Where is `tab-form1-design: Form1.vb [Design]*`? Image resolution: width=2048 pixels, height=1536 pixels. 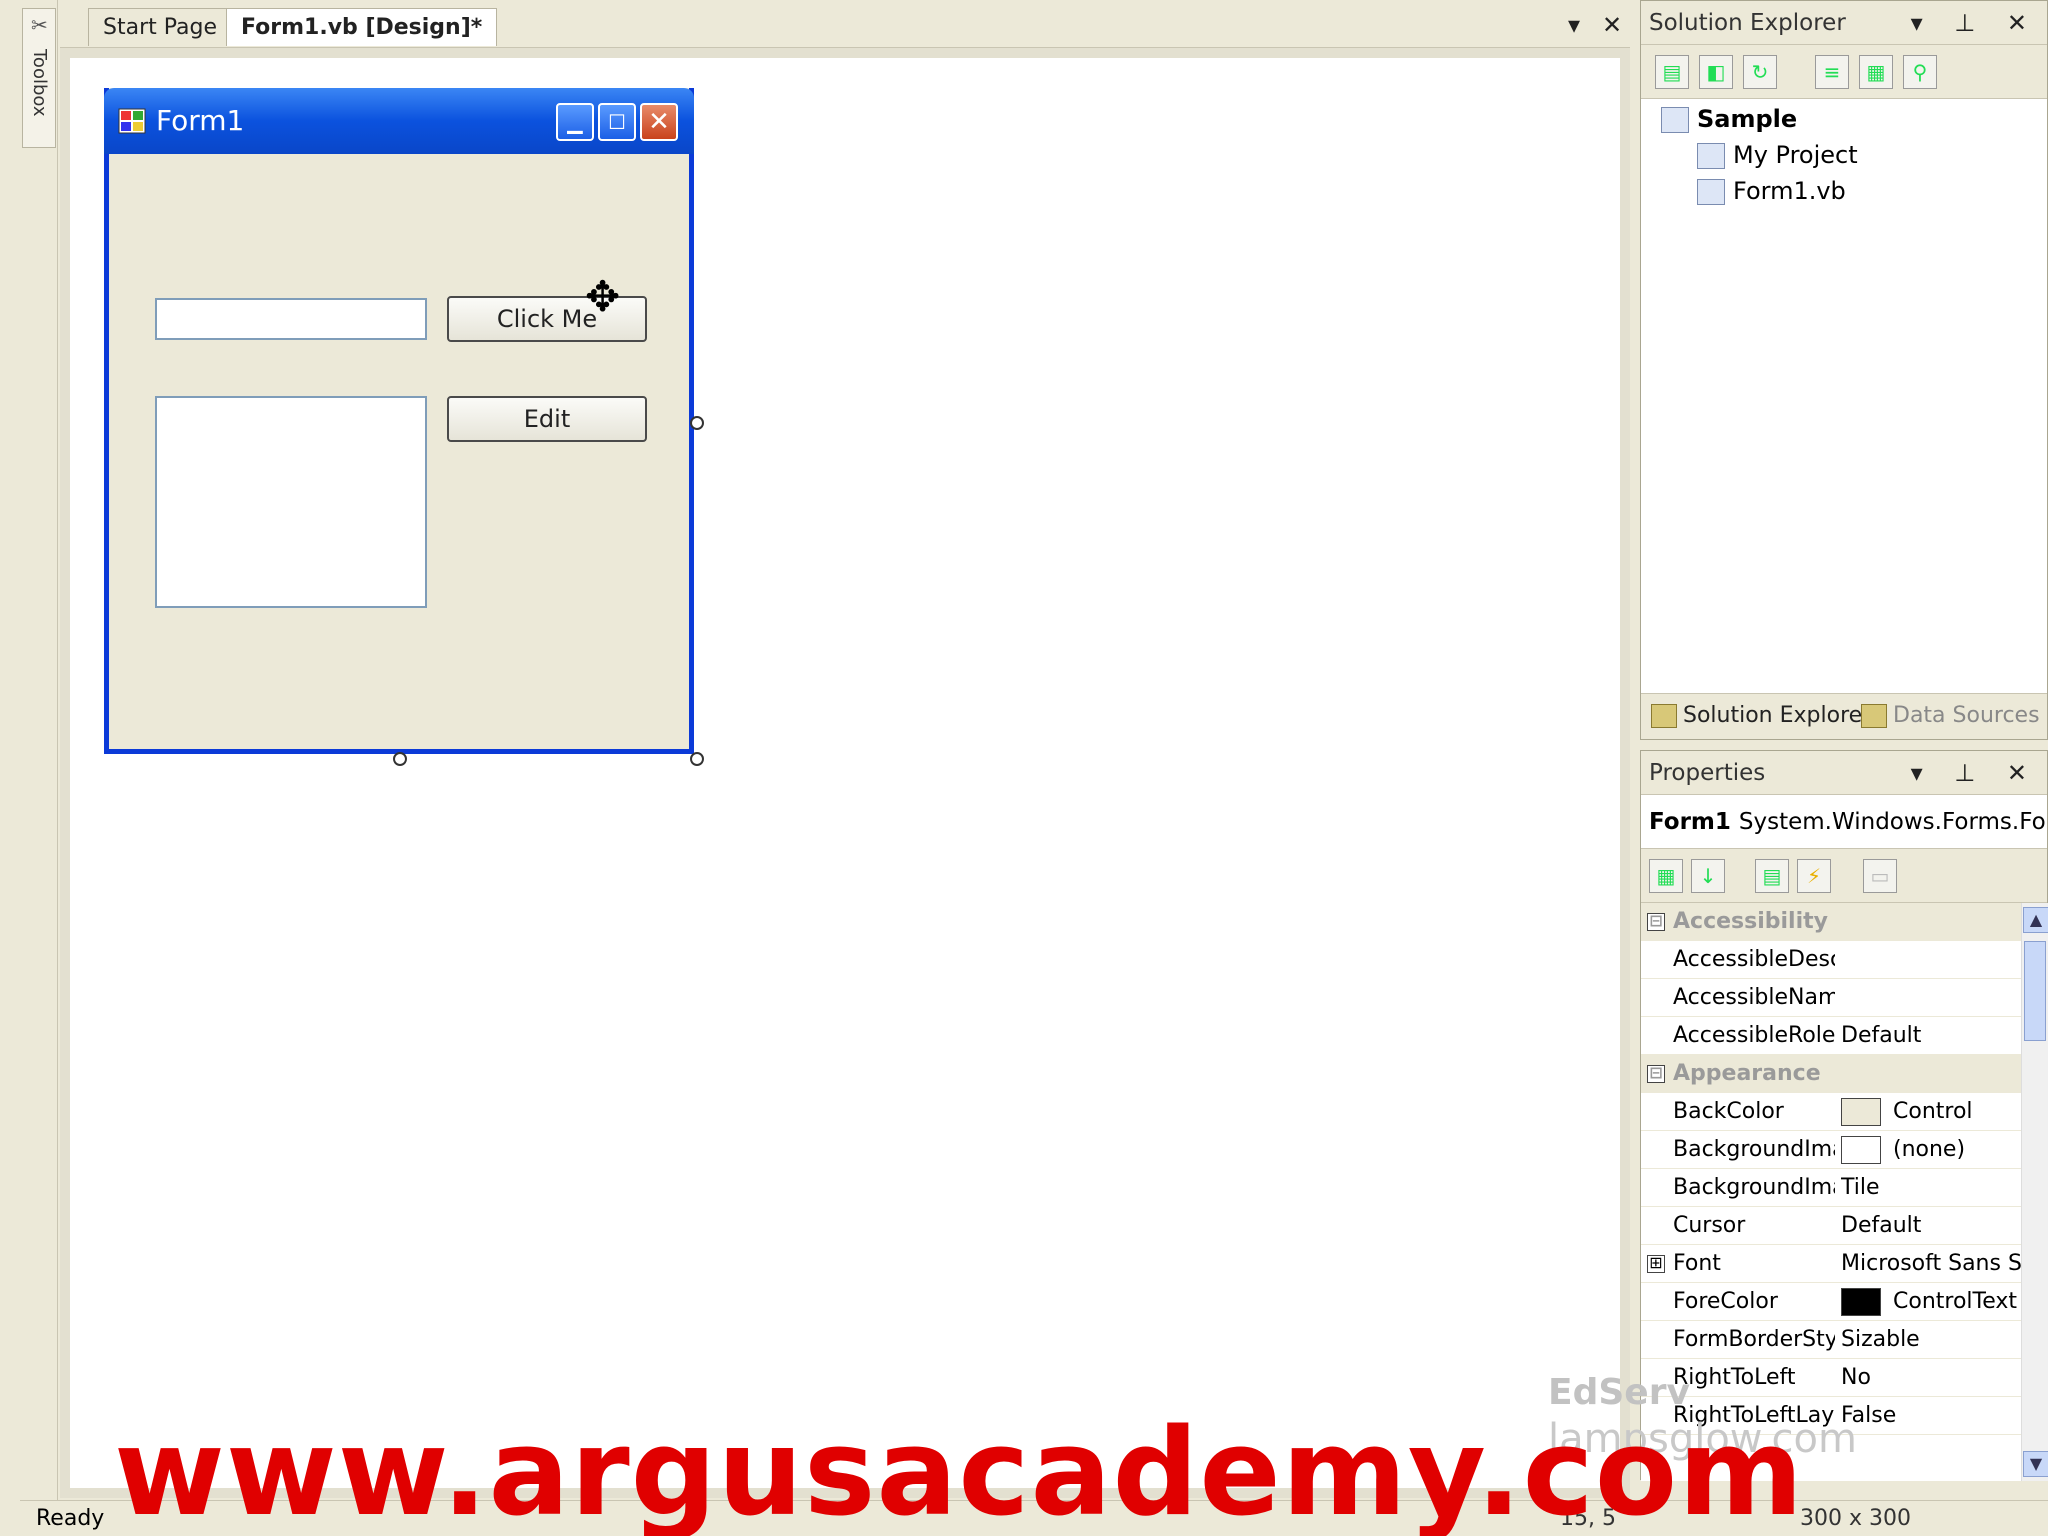 tab-form1-design: Form1.vb [Design]* is located at coordinates (362, 27).